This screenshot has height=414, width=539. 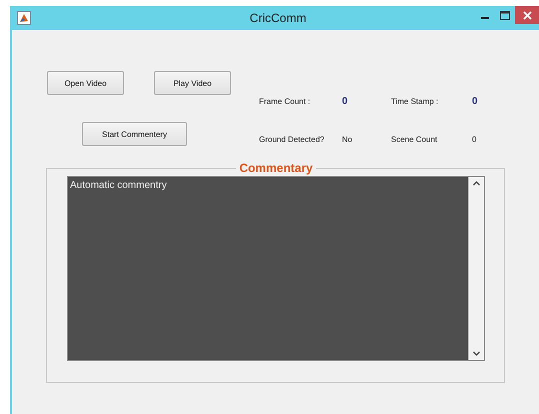 I want to click on push-button: Start Commentery, so click(x=134, y=134).